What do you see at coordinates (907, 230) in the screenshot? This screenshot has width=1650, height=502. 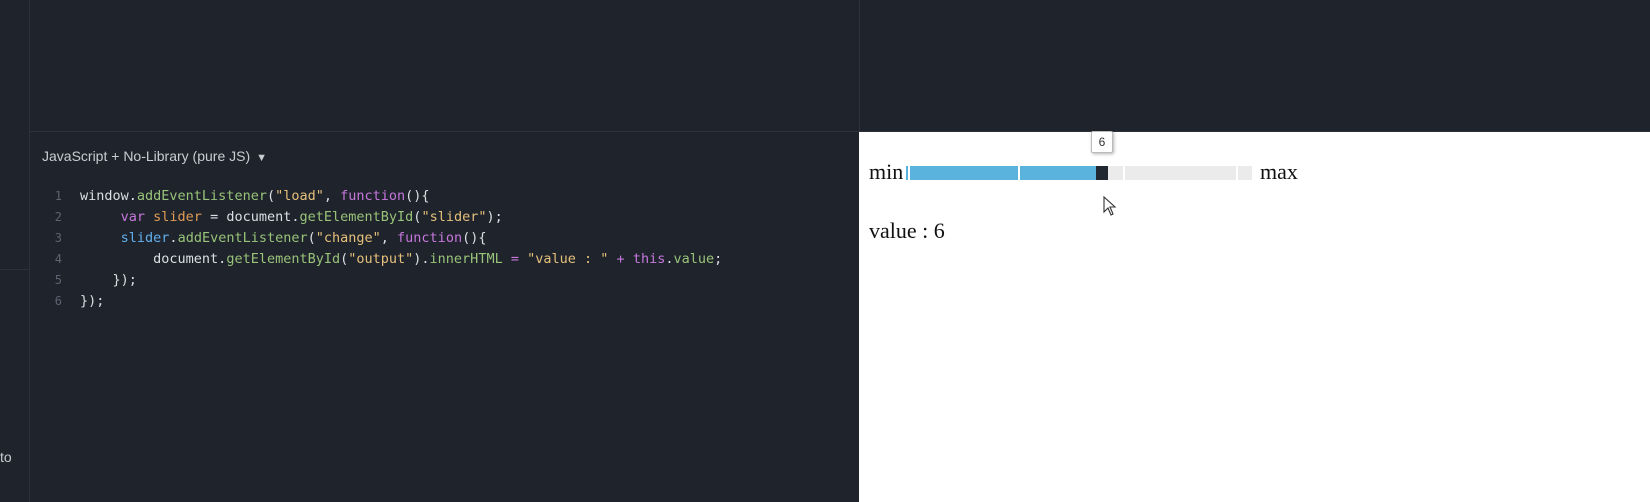 I see `output-text: value : 6` at bounding box center [907, 230].